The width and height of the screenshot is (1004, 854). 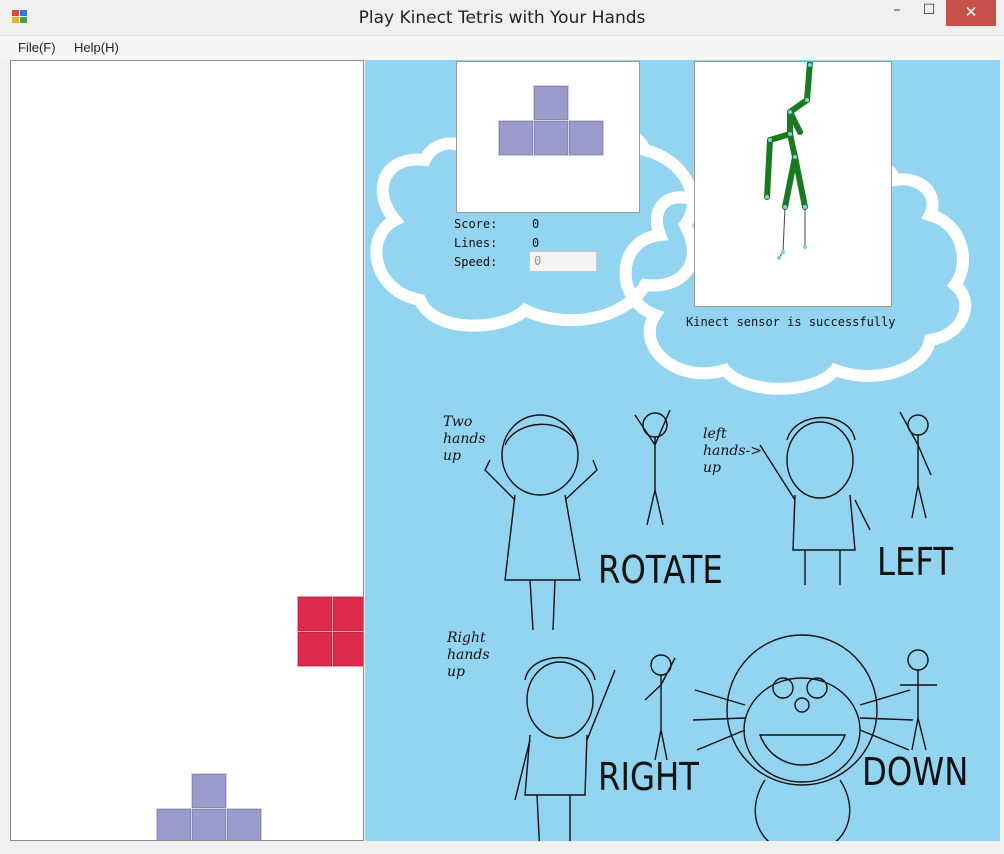 I want to click on speed-select: 0 ⌄, so click(x=563, y=261).